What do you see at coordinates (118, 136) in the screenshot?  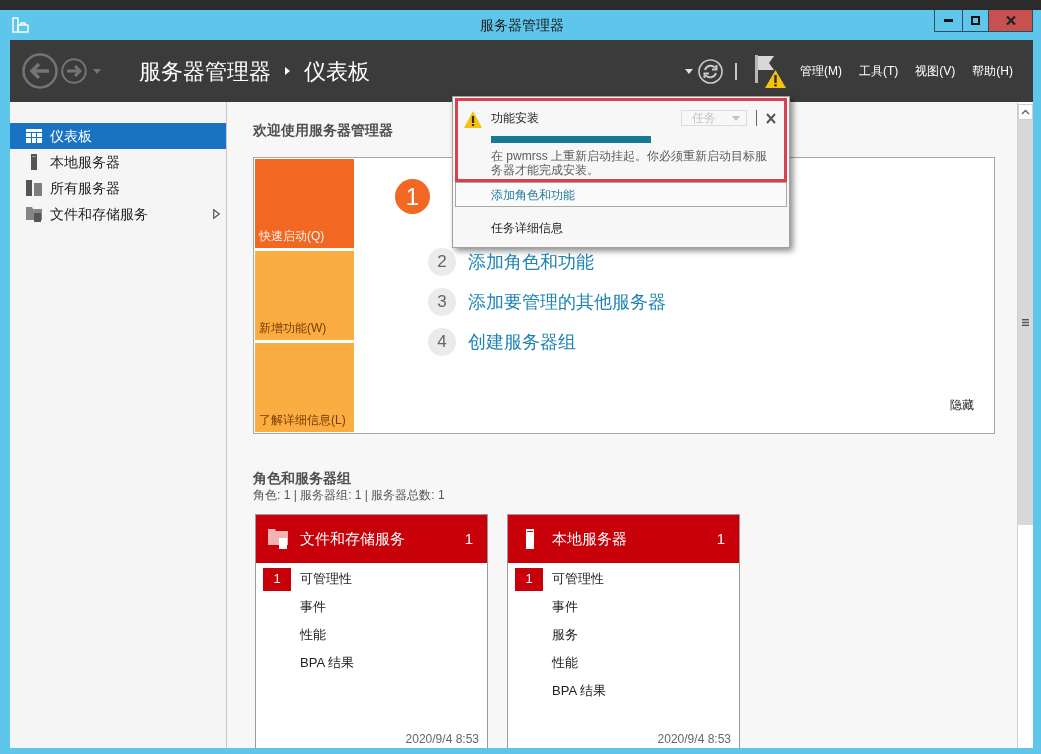 I see `sidebar-item: 仪表板` at bounding box center [118, 136].